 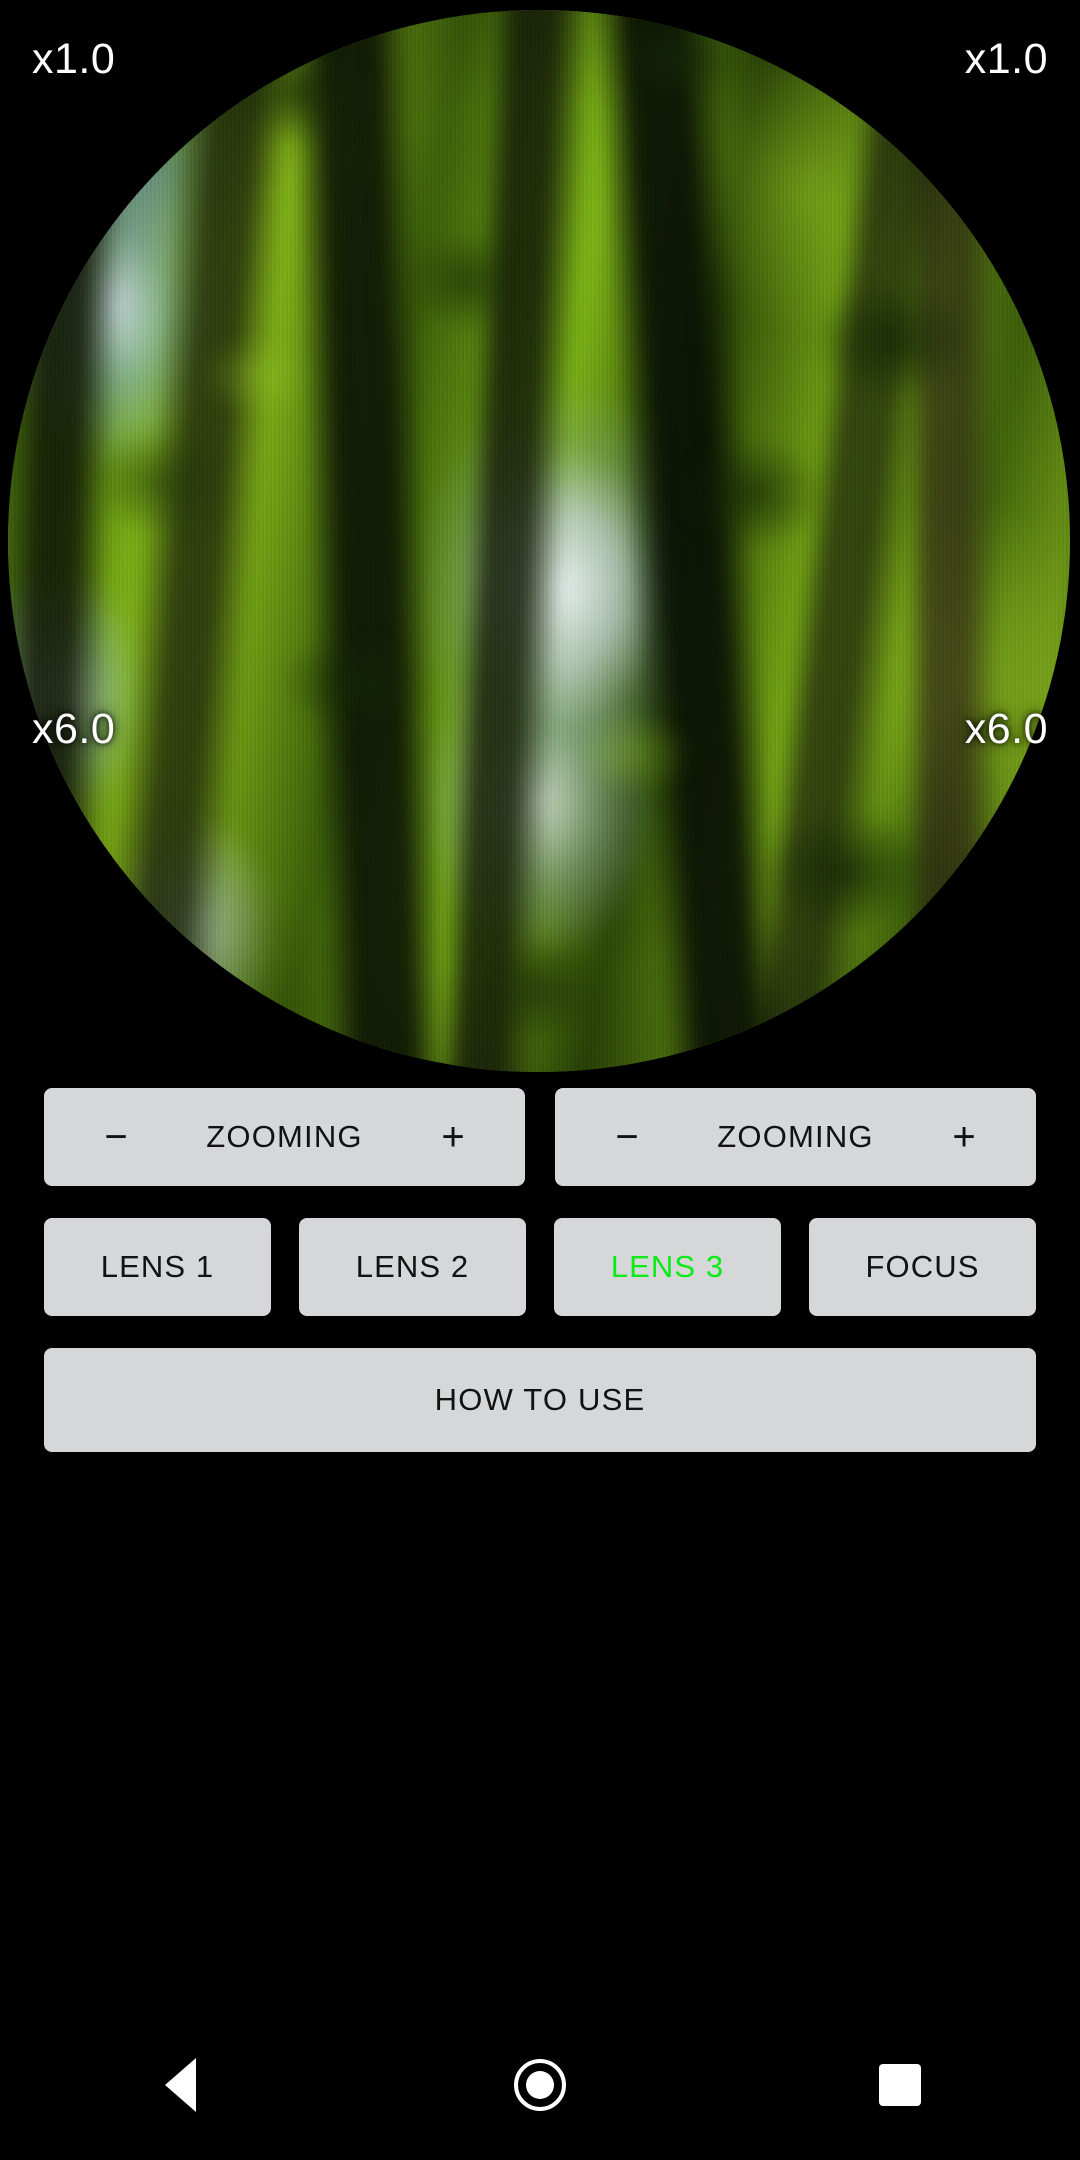 I want to click on lens-controls-row: LENS 1 LENS 2 LENS 3 FOCUS, so click(x=540, y=1267).